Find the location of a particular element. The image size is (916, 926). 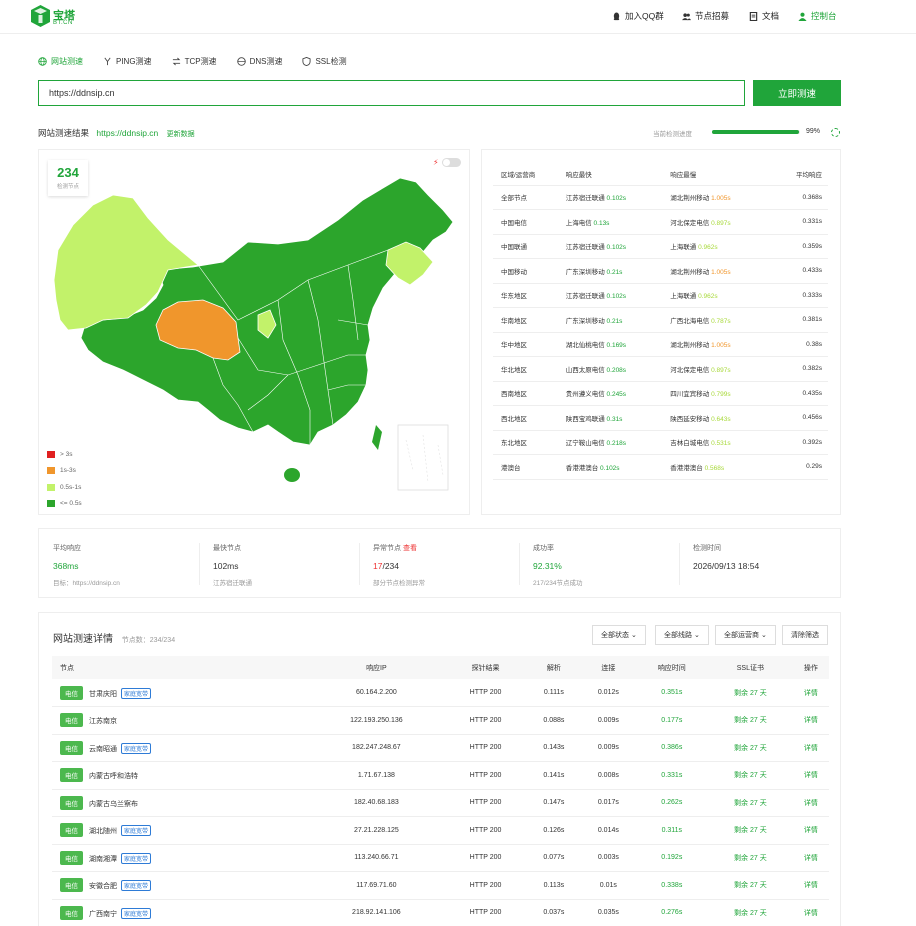

slowest-time: 0.531s is located at coordinates (721, 444).